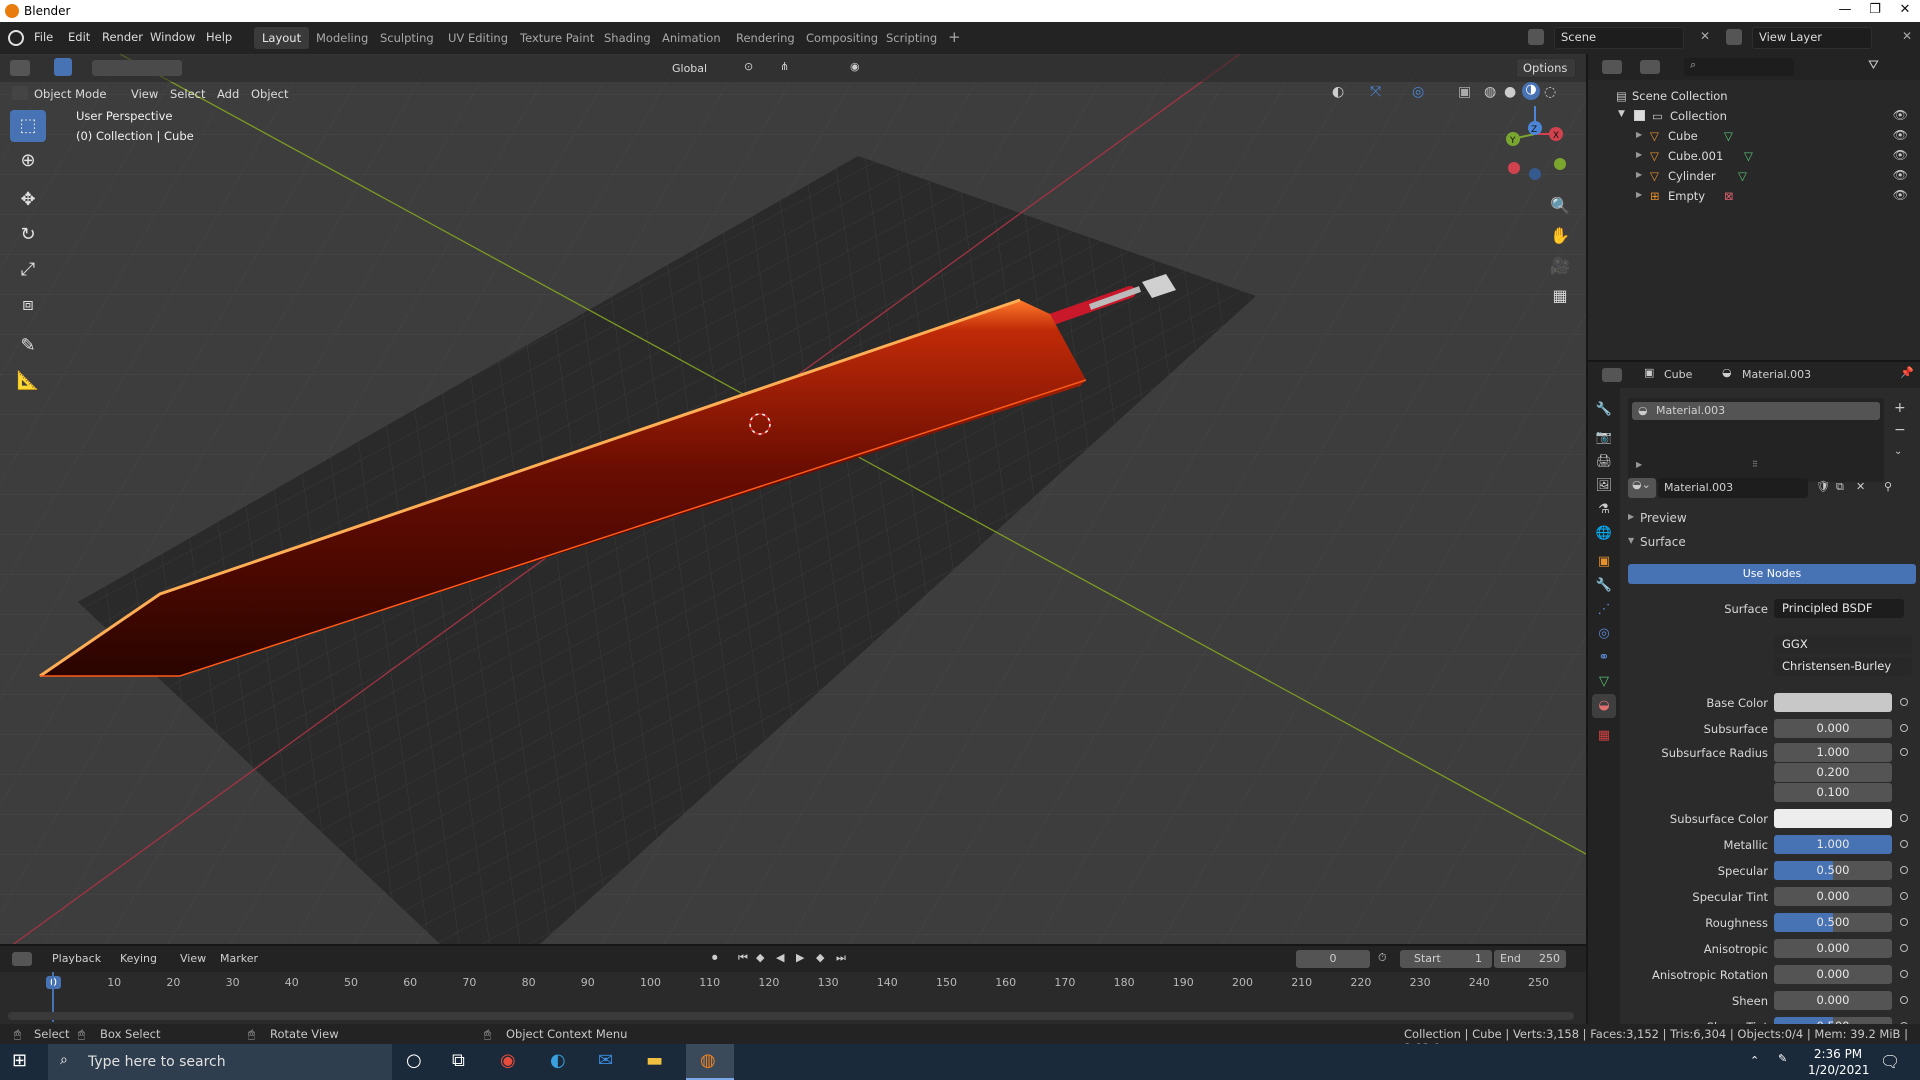 The image size is (1920, 1080). I want to click on unlink-material-icon: ✕, so click(1860, 486).